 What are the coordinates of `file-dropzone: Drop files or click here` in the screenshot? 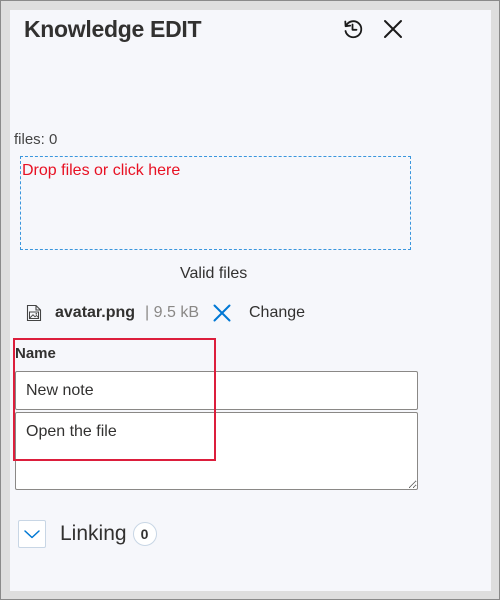 It's located at (215, 203).